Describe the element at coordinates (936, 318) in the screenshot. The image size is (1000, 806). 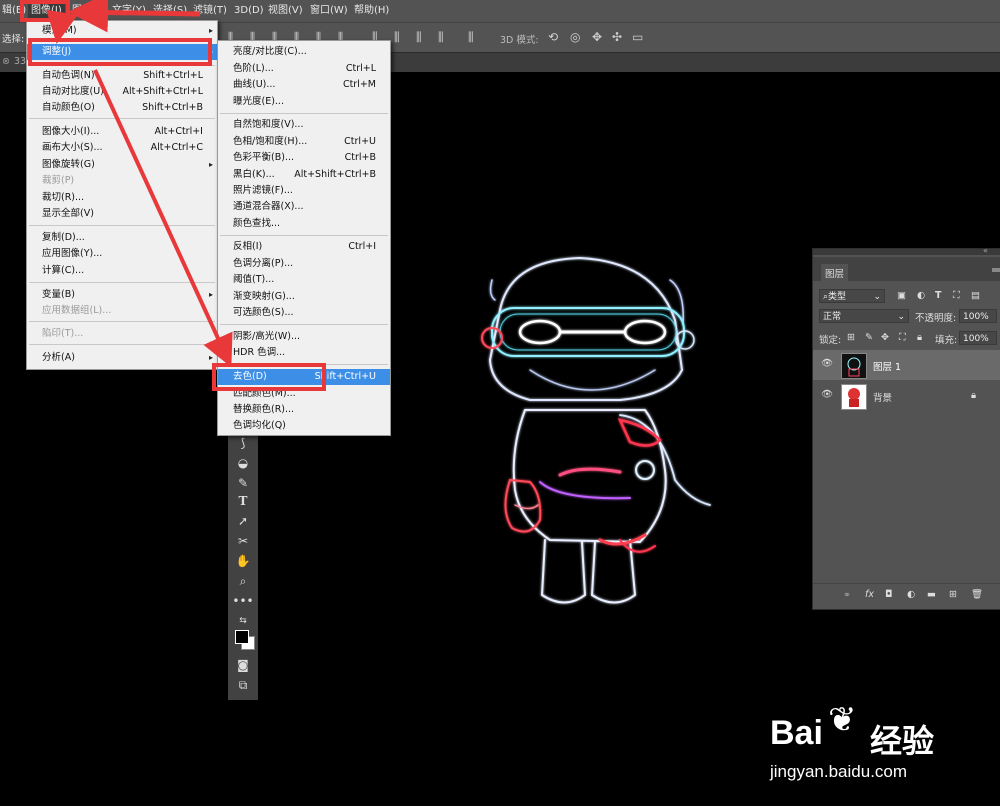
I see `opacity-label: 不透明度:` at that location.